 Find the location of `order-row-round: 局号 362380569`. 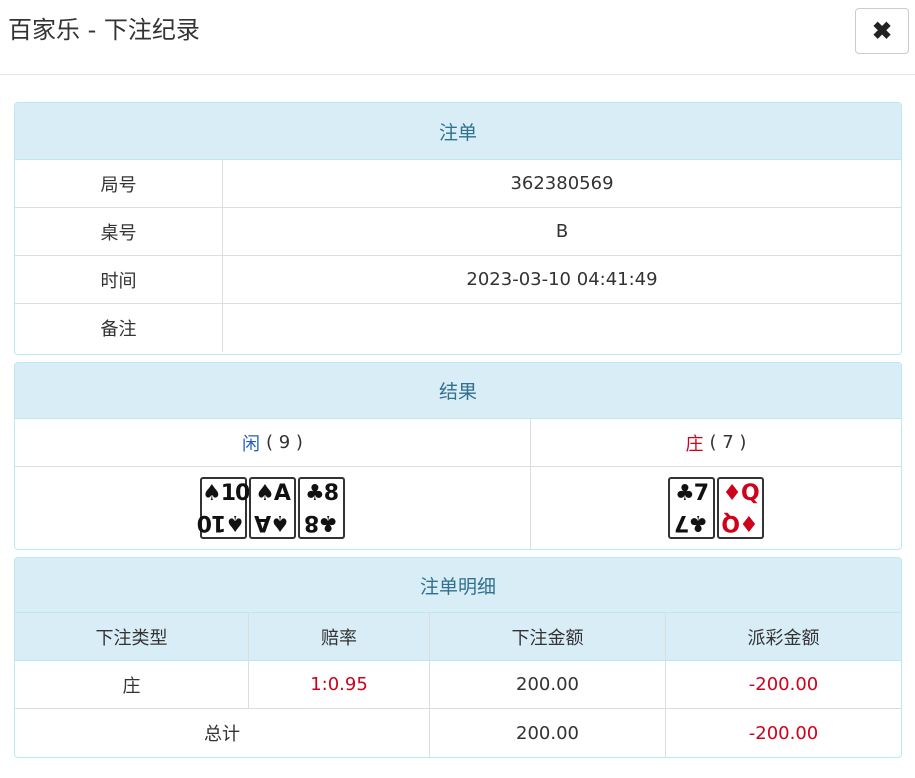

order-row-round: 局号 362380569 is located at coordinates (458, 184).